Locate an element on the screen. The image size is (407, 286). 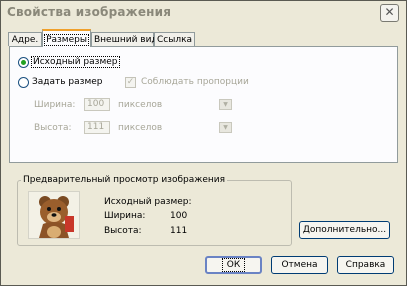
tab-address-label: Адре. is located at coordinates (25, 40).